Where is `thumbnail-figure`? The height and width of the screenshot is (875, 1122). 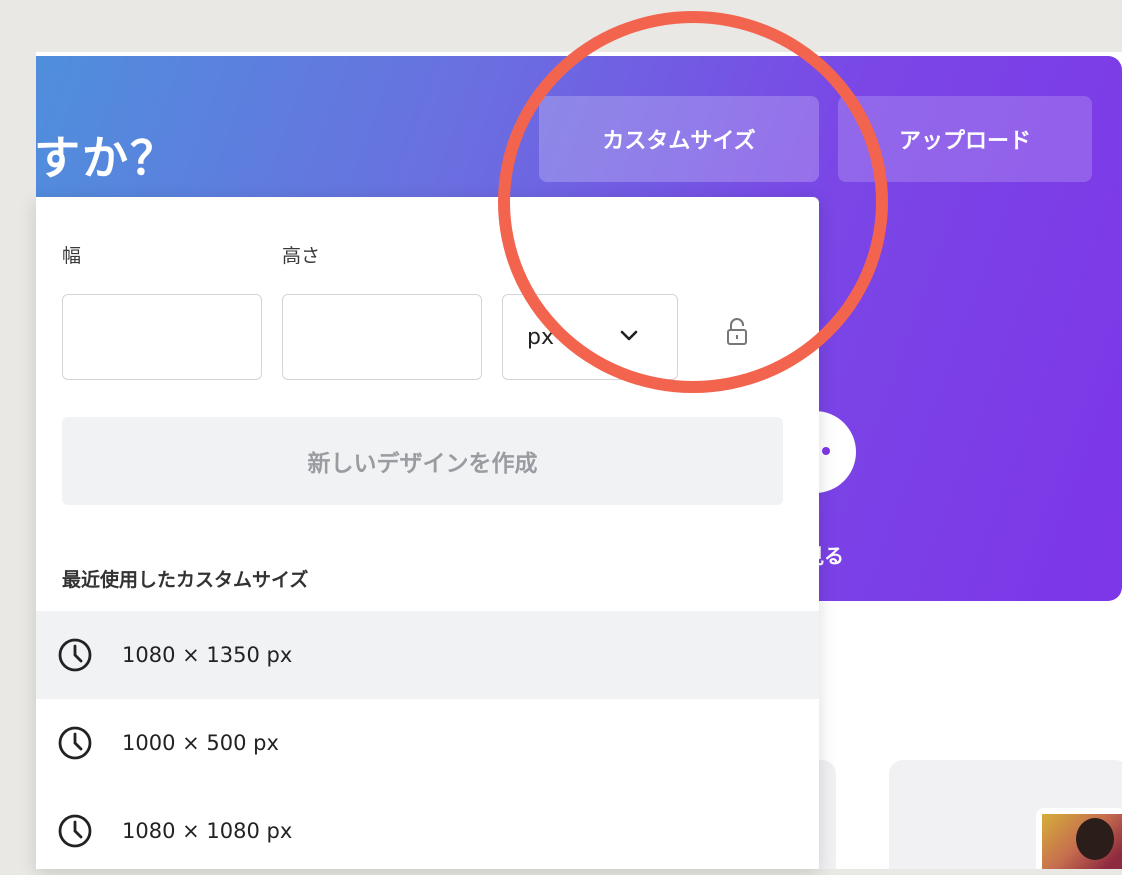
thumbnail-figure is located at coordinates (1095, 839).